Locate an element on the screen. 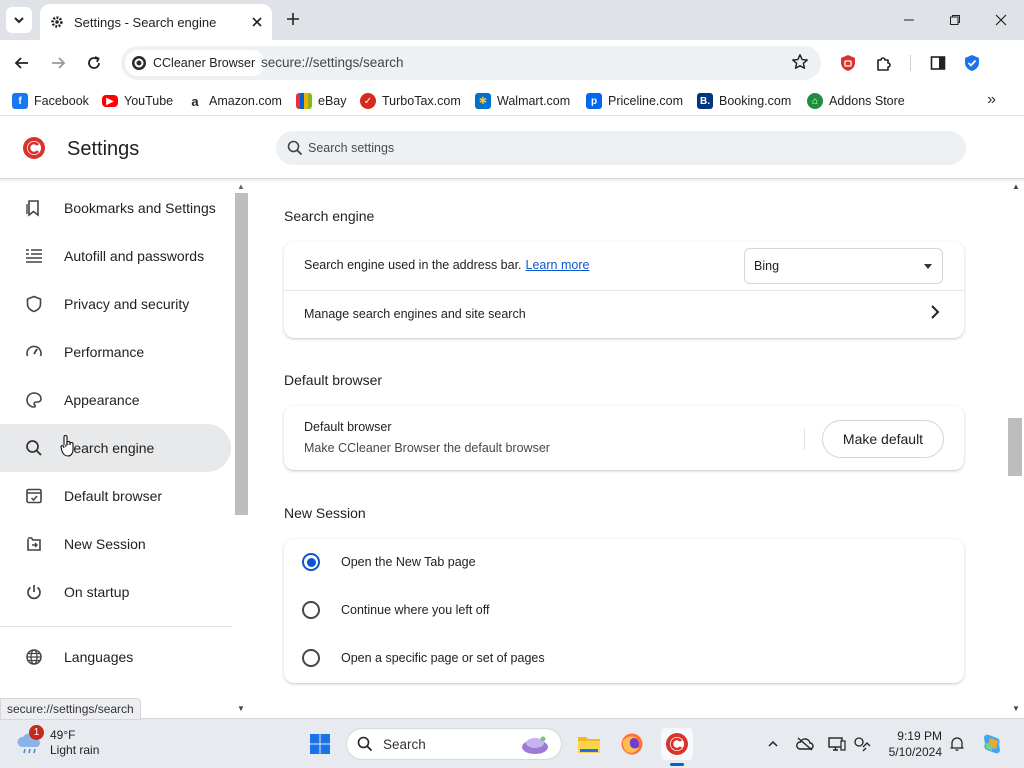  bookmark-facebook: f Facebook is located at coordinates (50, 101).